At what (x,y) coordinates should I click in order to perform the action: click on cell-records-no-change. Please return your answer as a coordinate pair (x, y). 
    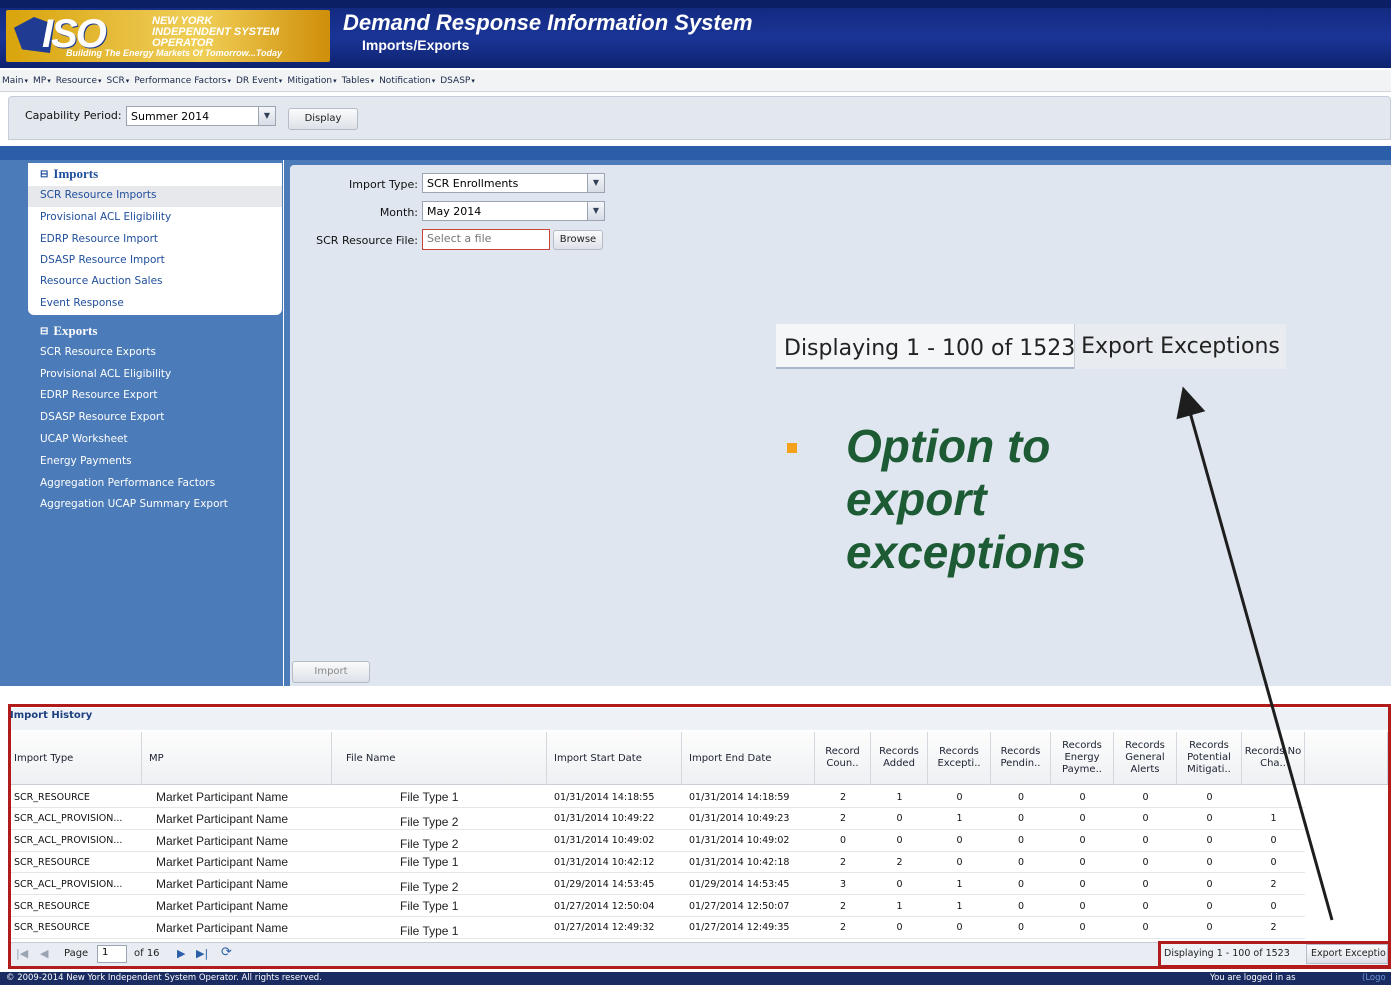
    Looking at the image, I should click on (1273, 797).